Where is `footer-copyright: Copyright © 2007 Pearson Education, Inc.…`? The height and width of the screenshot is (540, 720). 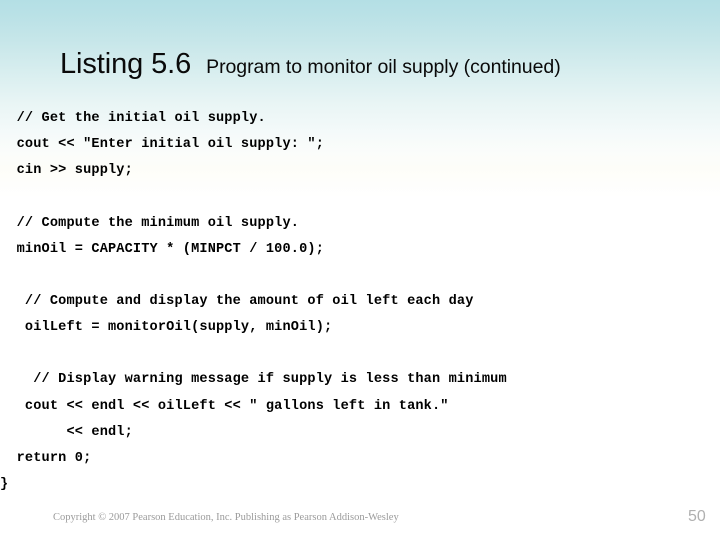 footer-copyright: Copyright © 2007 Pearson Education, Inc.… is located at coordinates (226, 517).